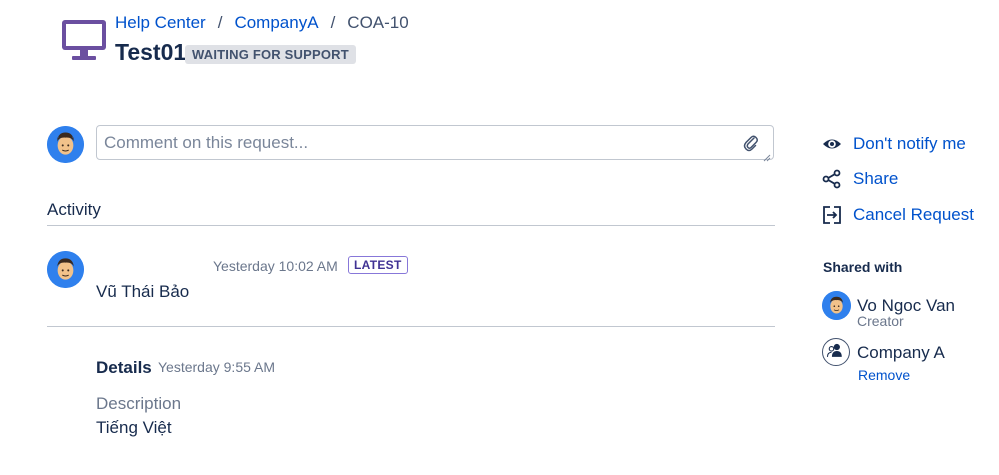 Image resolution: width=999 pixels, height=475 pixels. What do you see at coordinates (884, 375) in the screenshot?
I see `remove-organization-link: Remove` at bounding box center [884, 375].